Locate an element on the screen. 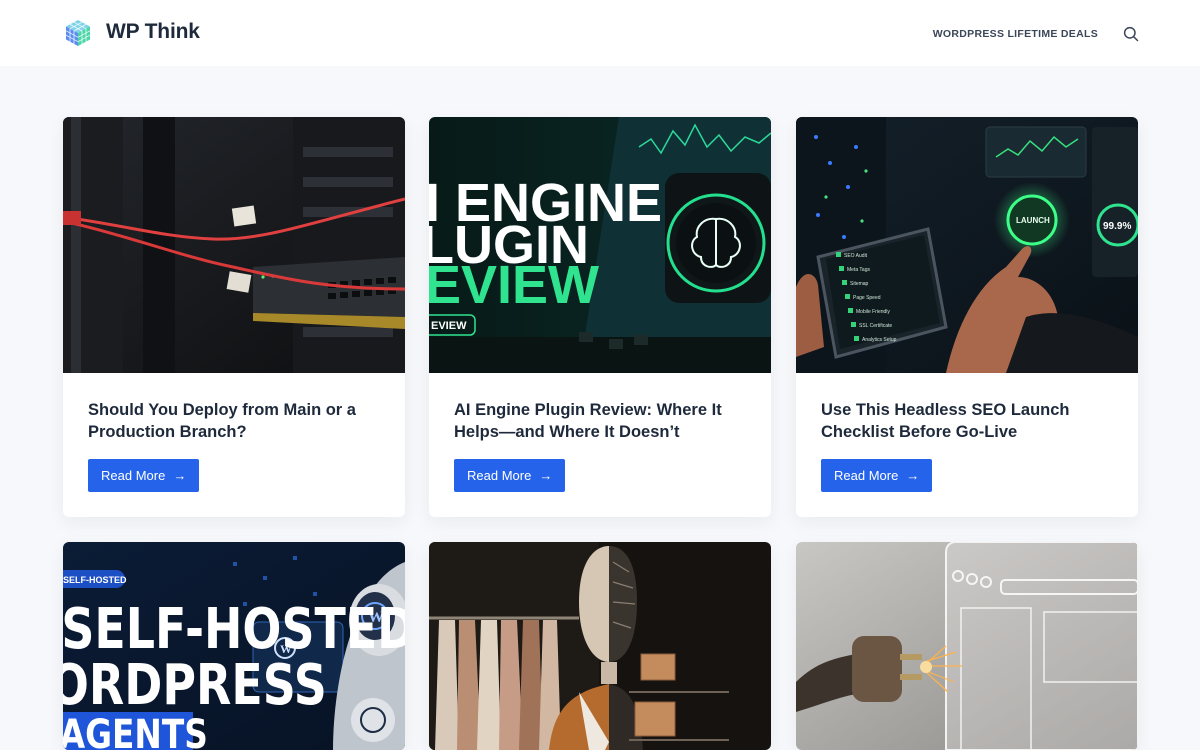  thumbnail-tag: EVIEW is located at coordinates (449, 326).